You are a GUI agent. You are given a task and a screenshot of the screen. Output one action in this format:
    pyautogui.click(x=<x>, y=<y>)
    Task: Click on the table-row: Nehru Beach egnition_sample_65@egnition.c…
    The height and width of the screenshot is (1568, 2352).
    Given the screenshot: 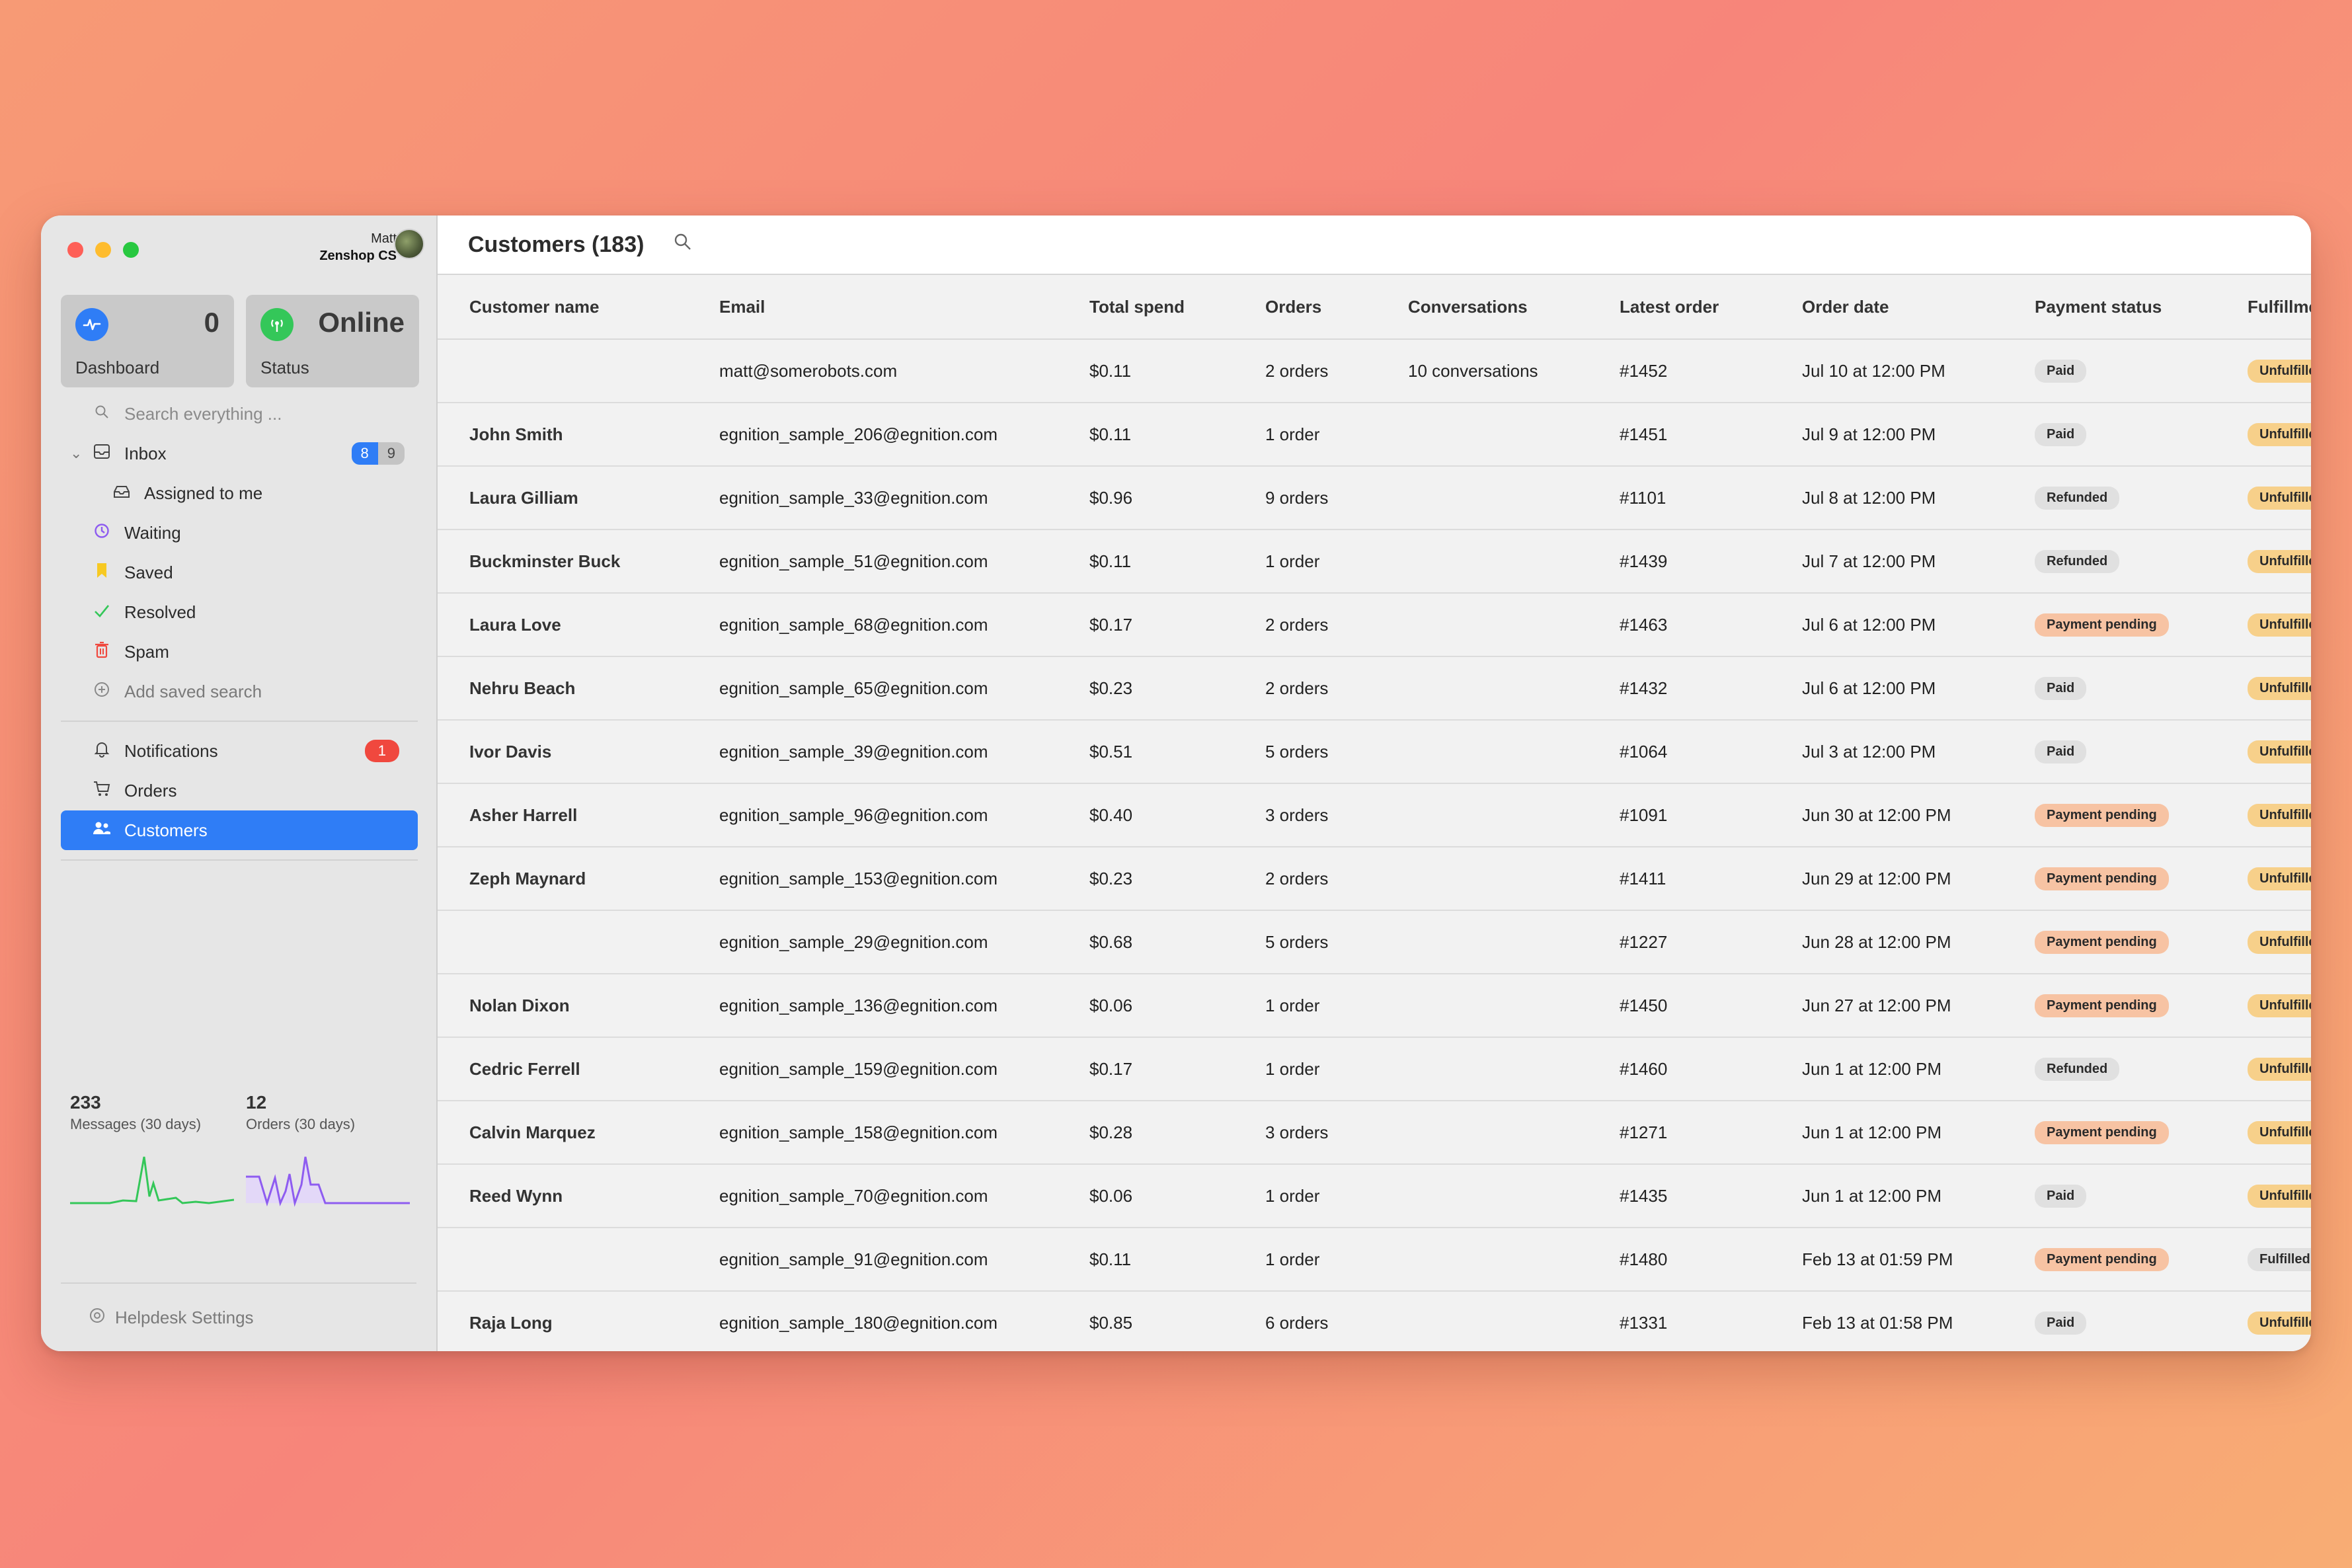 What is the action you would take?
    pyautogui.click(x=1374, y=688)
    